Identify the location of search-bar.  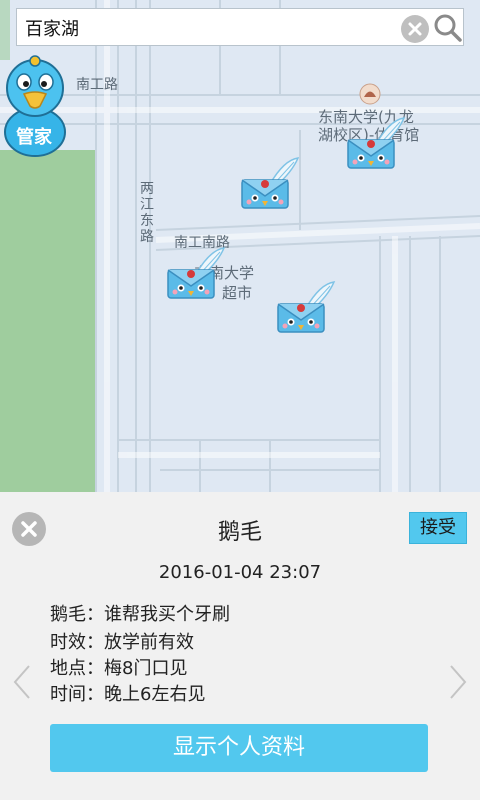
(240, 27).